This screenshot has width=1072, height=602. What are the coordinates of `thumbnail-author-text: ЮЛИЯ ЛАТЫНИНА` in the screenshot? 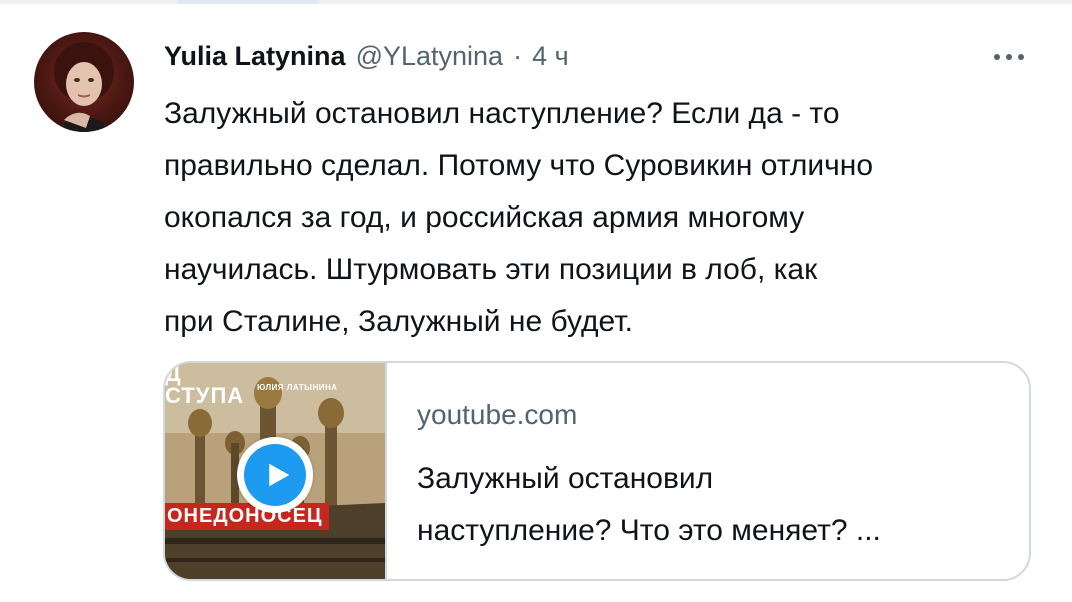 It's located at (297, 387).